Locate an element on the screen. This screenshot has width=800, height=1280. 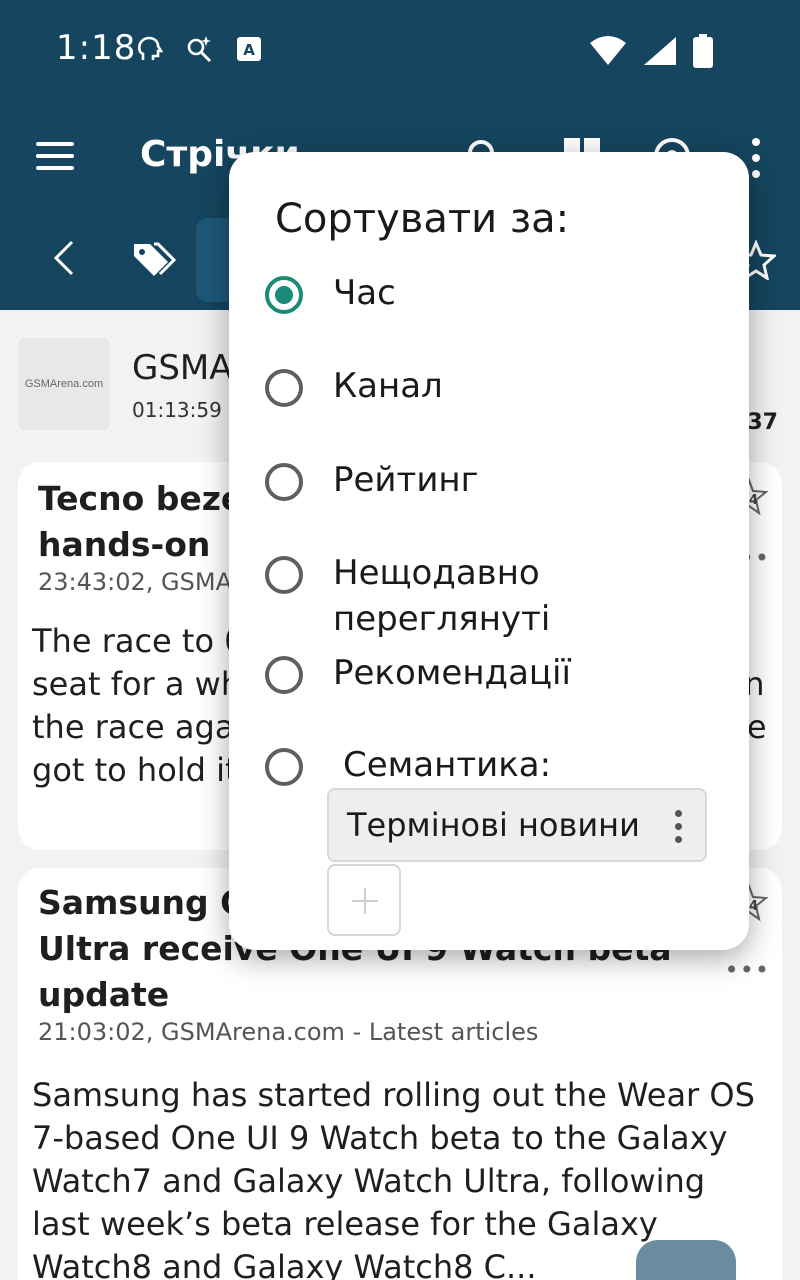
dialog-title: Сортувати за: is located at coordinates (422, 219).